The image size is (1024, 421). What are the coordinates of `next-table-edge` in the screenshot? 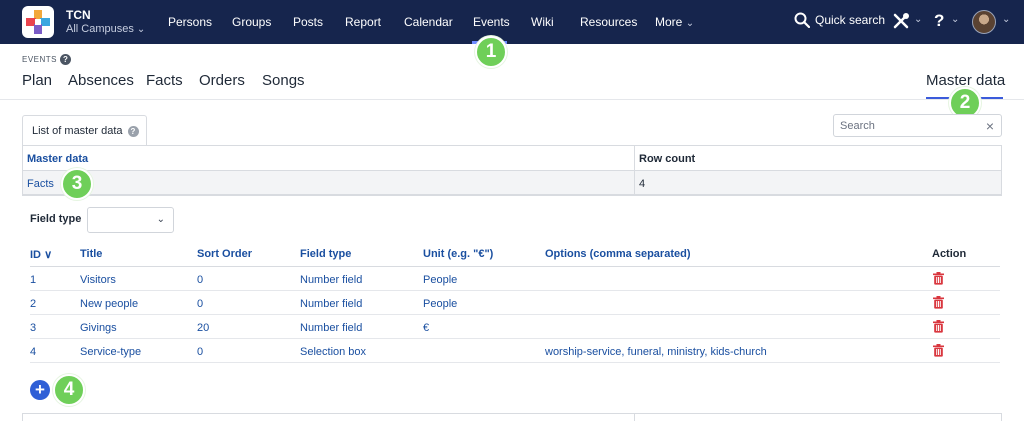 It's located at (512, 417).